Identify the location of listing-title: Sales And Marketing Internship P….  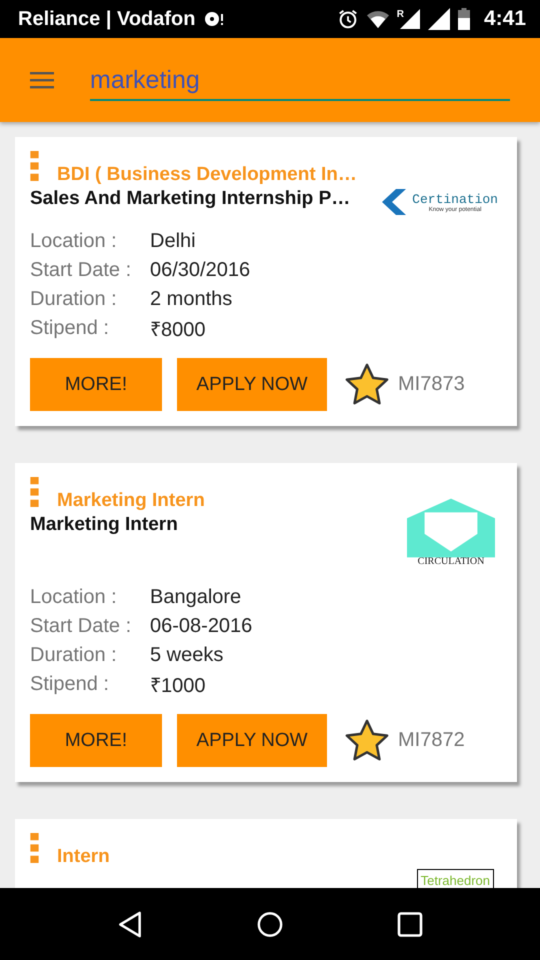
(191, 199).